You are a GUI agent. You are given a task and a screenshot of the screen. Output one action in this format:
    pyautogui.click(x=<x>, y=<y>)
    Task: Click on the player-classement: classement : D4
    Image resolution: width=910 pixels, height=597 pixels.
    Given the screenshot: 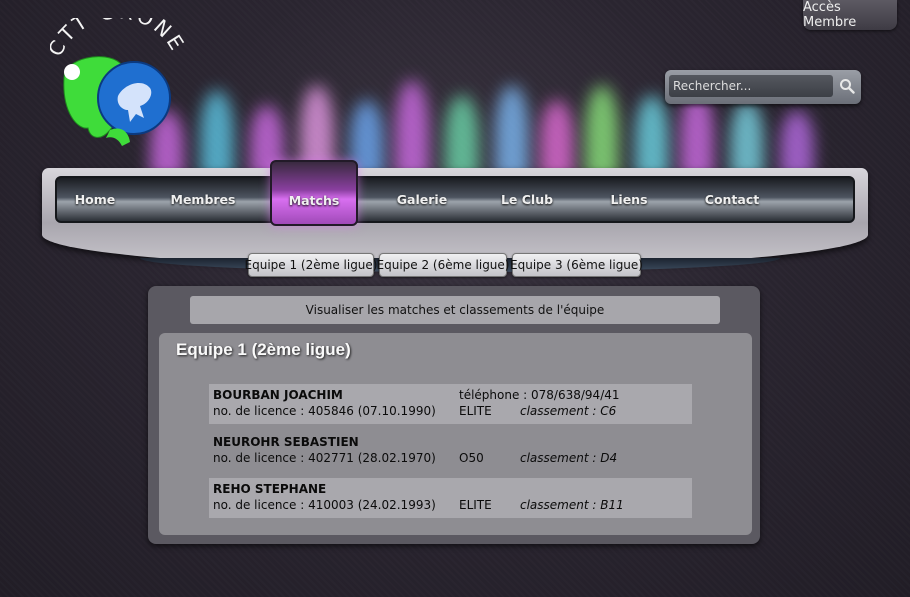 What is the action you would take?
    pyautogui.click(x=569, y=458)
    